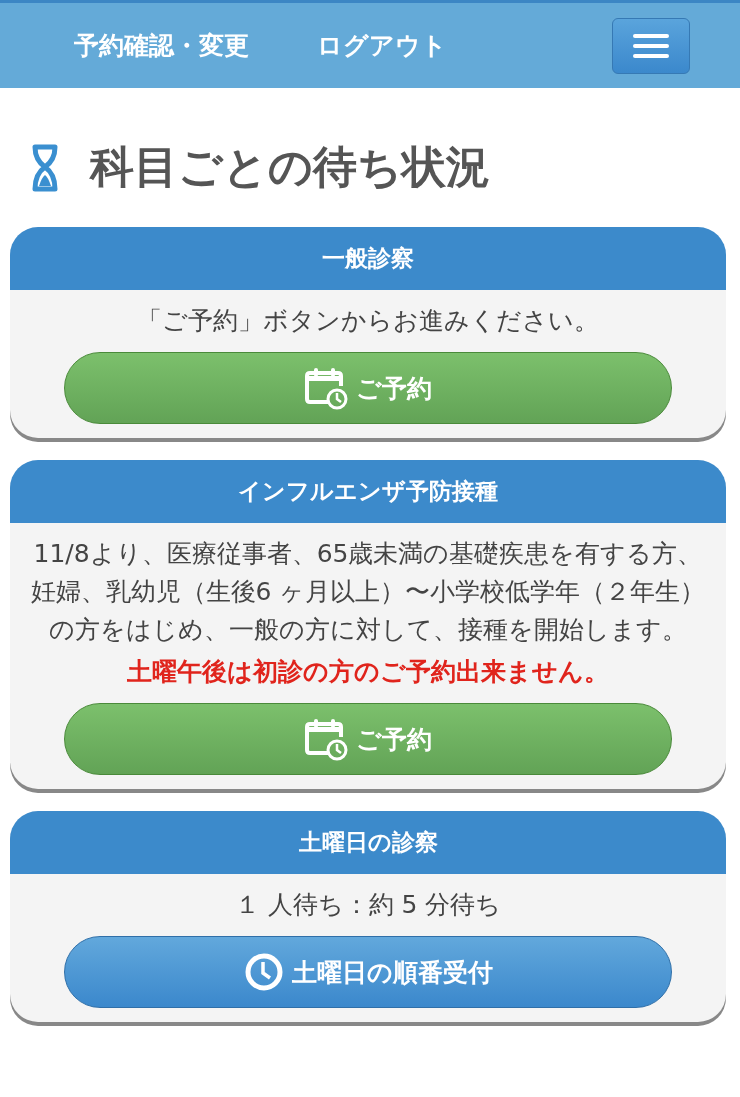 Image resolution: width=740 pixels, height=1097 pixels. Describe the element at coordinates (368, 672) in the screenshot. I see `notice-text: 土曜午後は初診の方のご予約出来ません。` at that location.